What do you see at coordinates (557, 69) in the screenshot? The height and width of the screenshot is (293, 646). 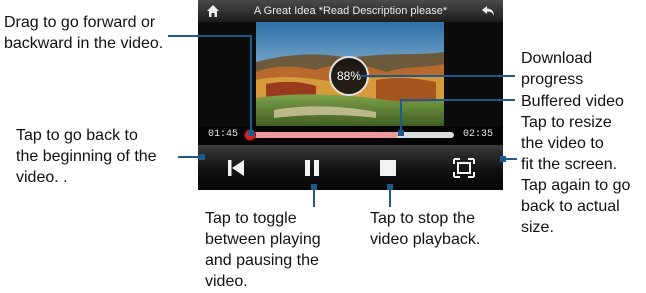 I see `download-progress-annotation: Download progress` at bounding box center [557, 69].